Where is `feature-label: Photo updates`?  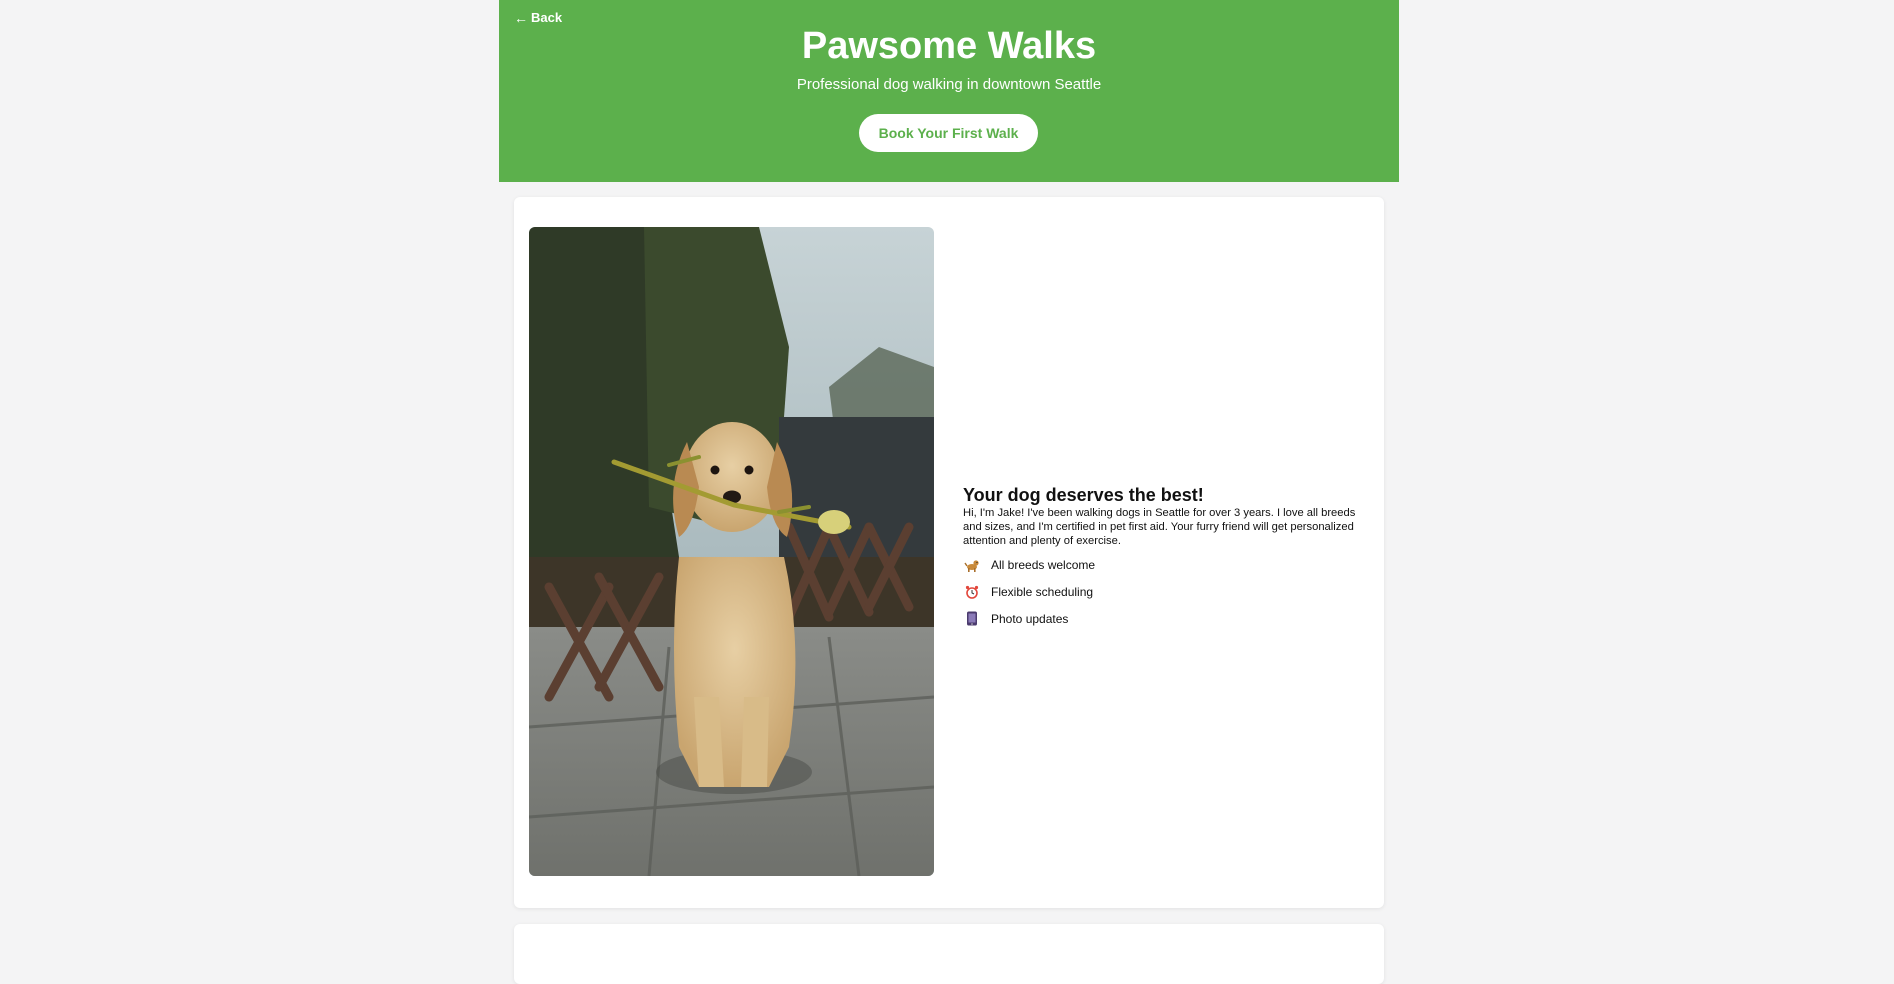
feature-label: Photo updates is located at coordinates (1030, 618).